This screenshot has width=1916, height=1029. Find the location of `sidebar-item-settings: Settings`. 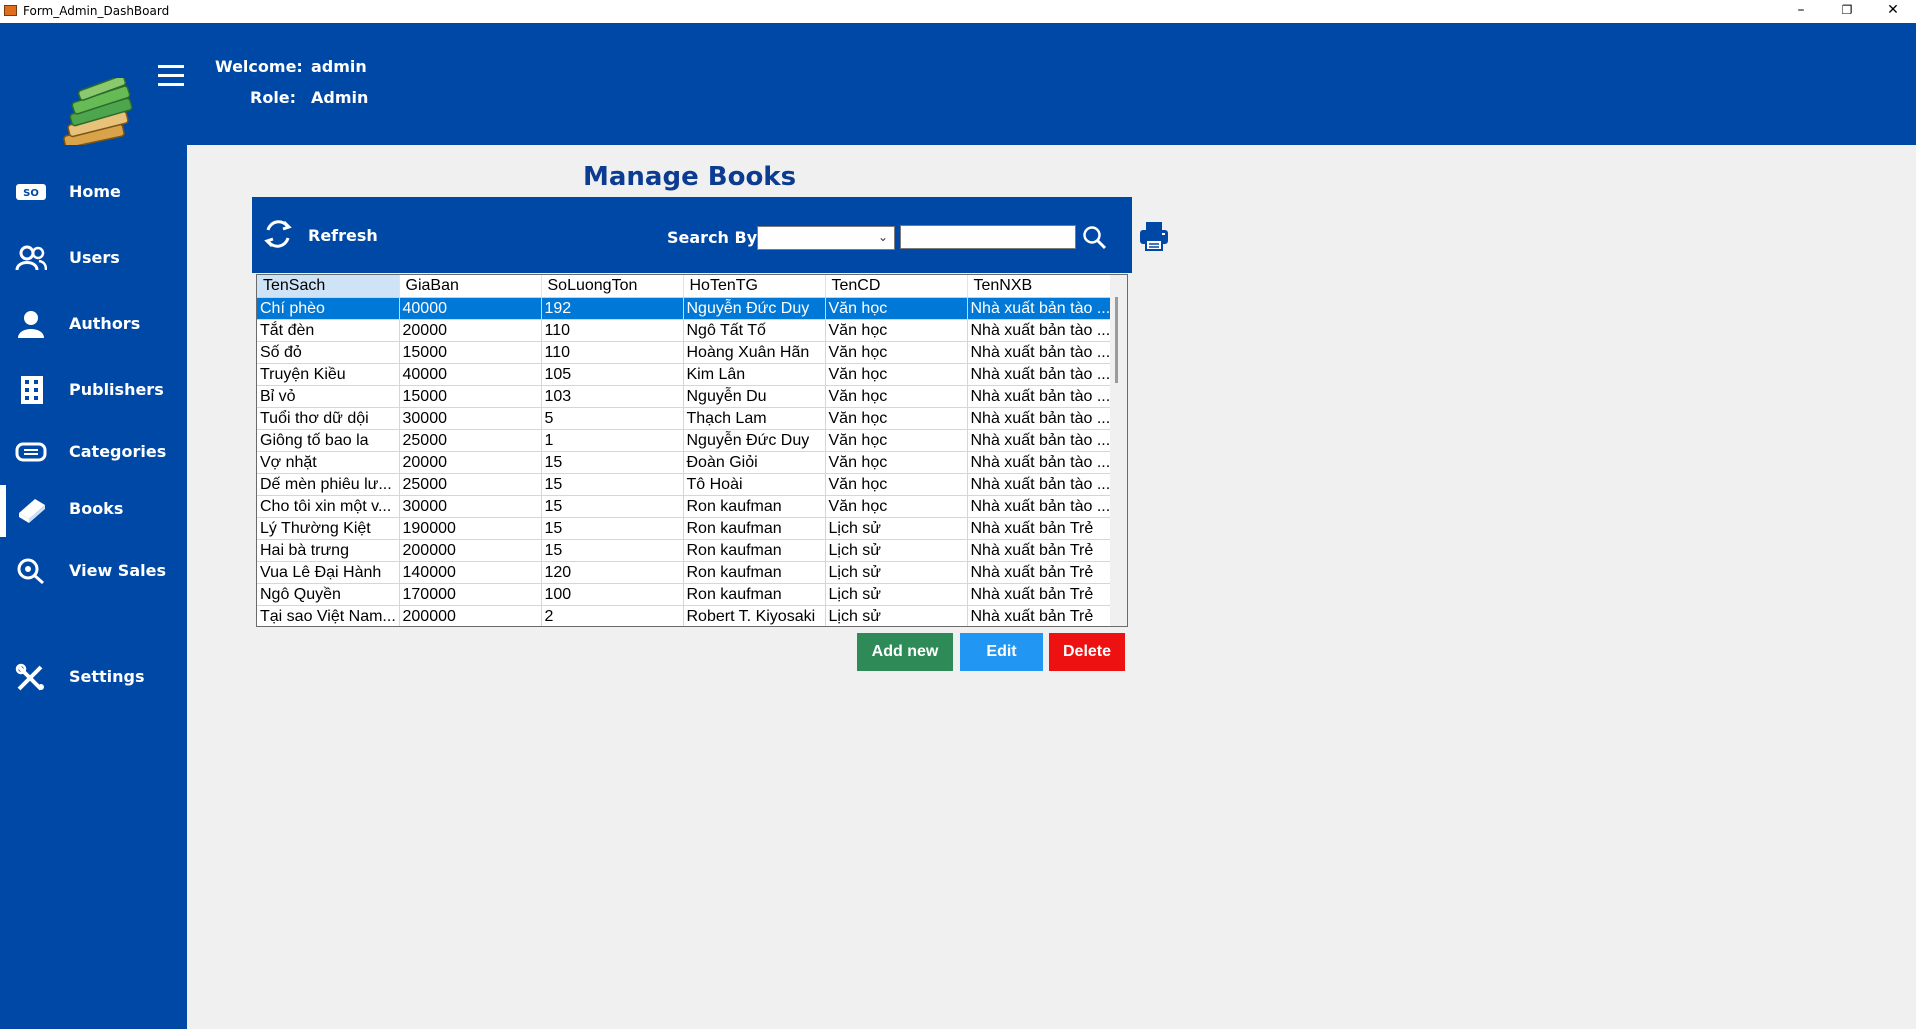

sidebar-item-settings: Settings is located at coordinates (93, 677).